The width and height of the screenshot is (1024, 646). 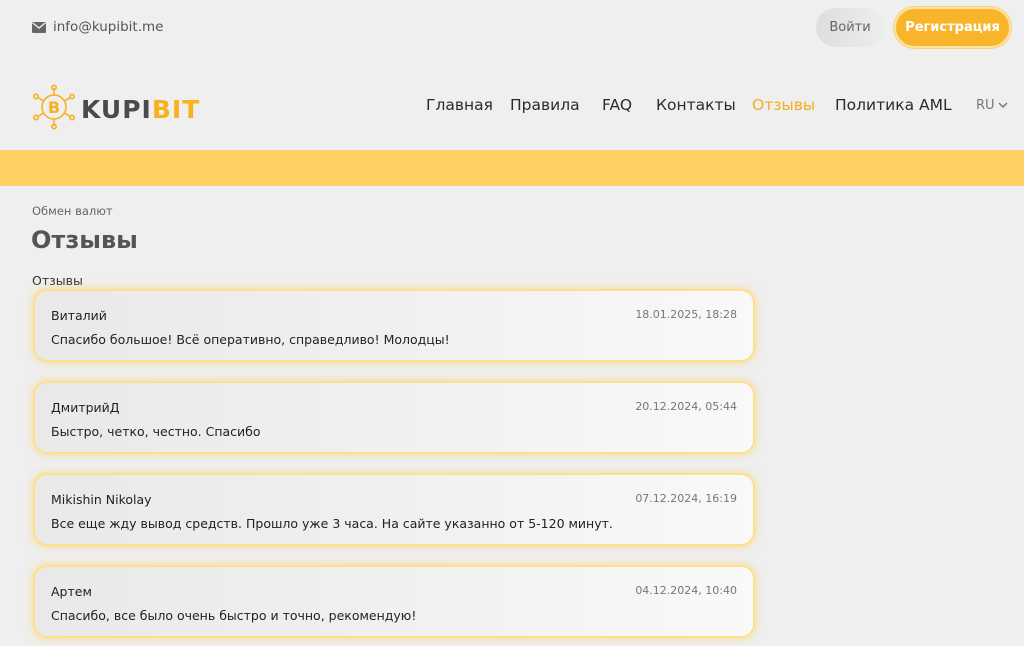 I want to click on review-author: Mikishin Nikolay, so click(x=101, y=499).